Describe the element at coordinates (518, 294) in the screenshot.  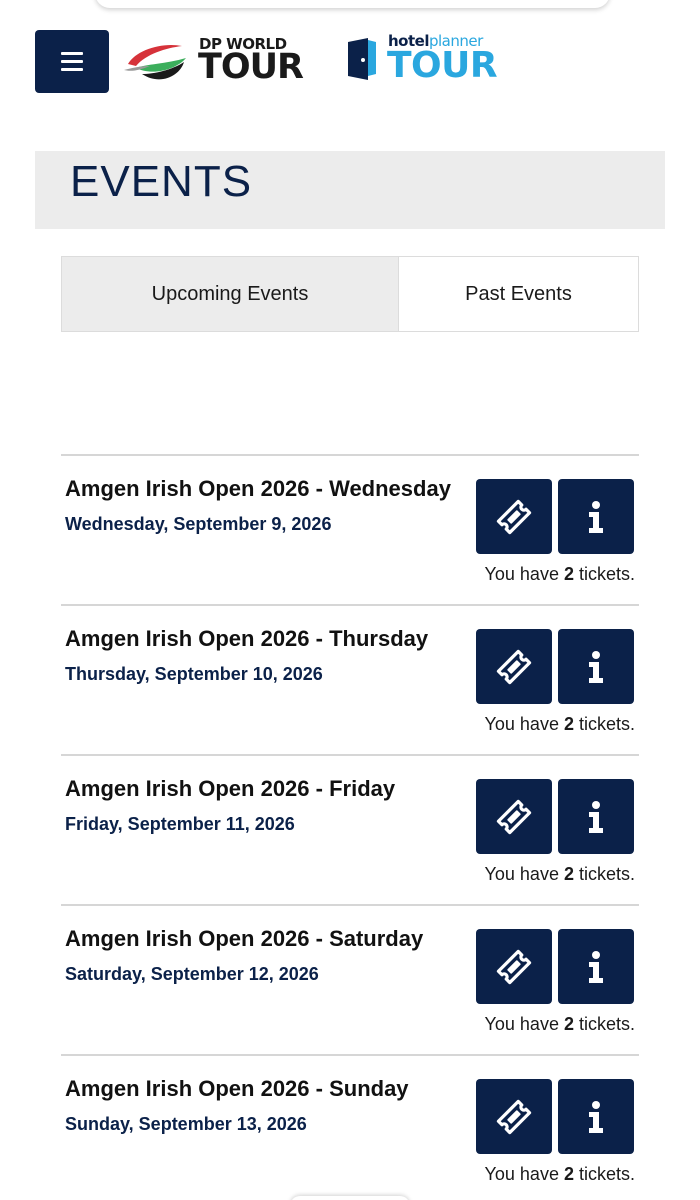
I see `tab-past-events: Past Events` at that location.